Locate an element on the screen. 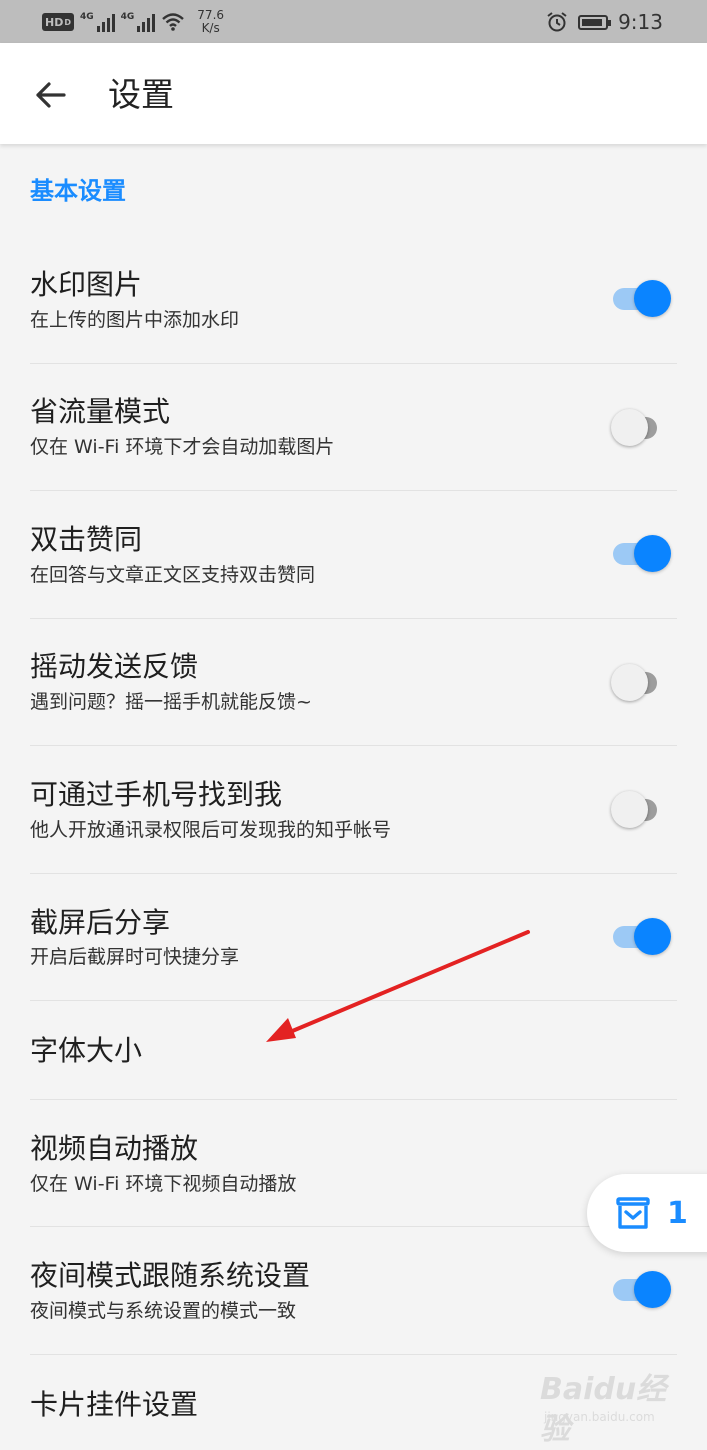 The height and width of the screenshot is (1450, 707). battery-icon is located at coordinates (595, 22).